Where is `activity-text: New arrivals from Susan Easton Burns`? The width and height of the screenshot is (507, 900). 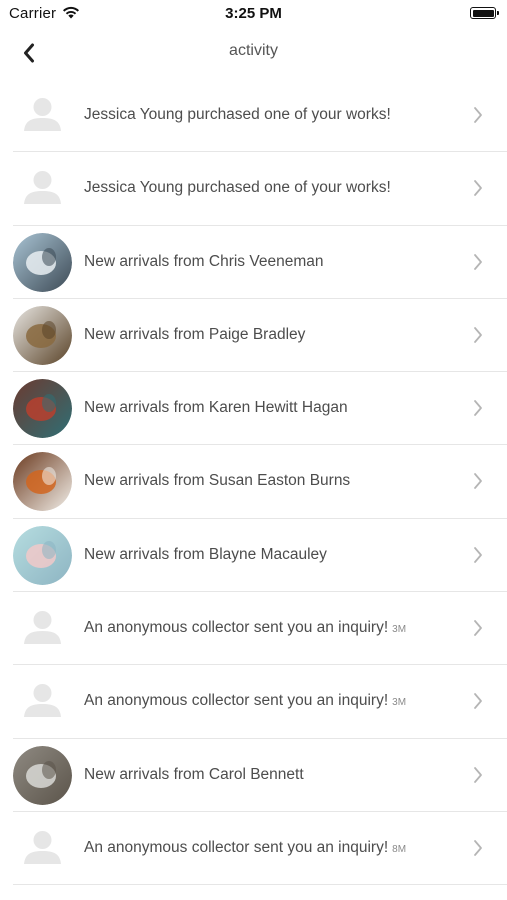
activity-text: New arrivals from Susan Easton Burns is located at coordinates (217, 481).